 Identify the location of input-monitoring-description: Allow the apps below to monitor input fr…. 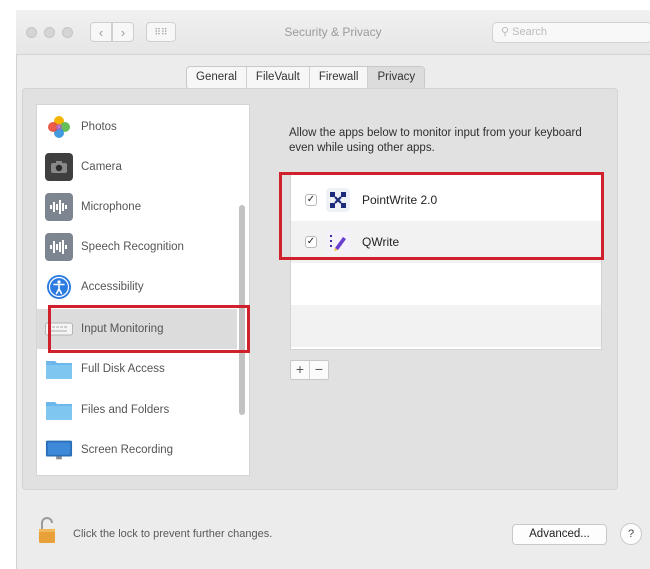
(435, 140).